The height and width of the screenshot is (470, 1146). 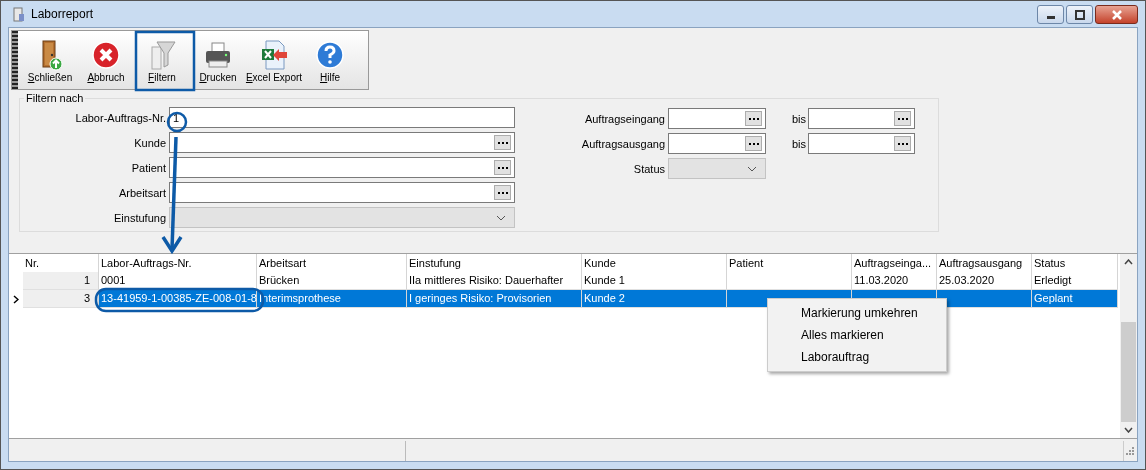 I want to click on column-header: Kunde, so click(x=654, y=263).